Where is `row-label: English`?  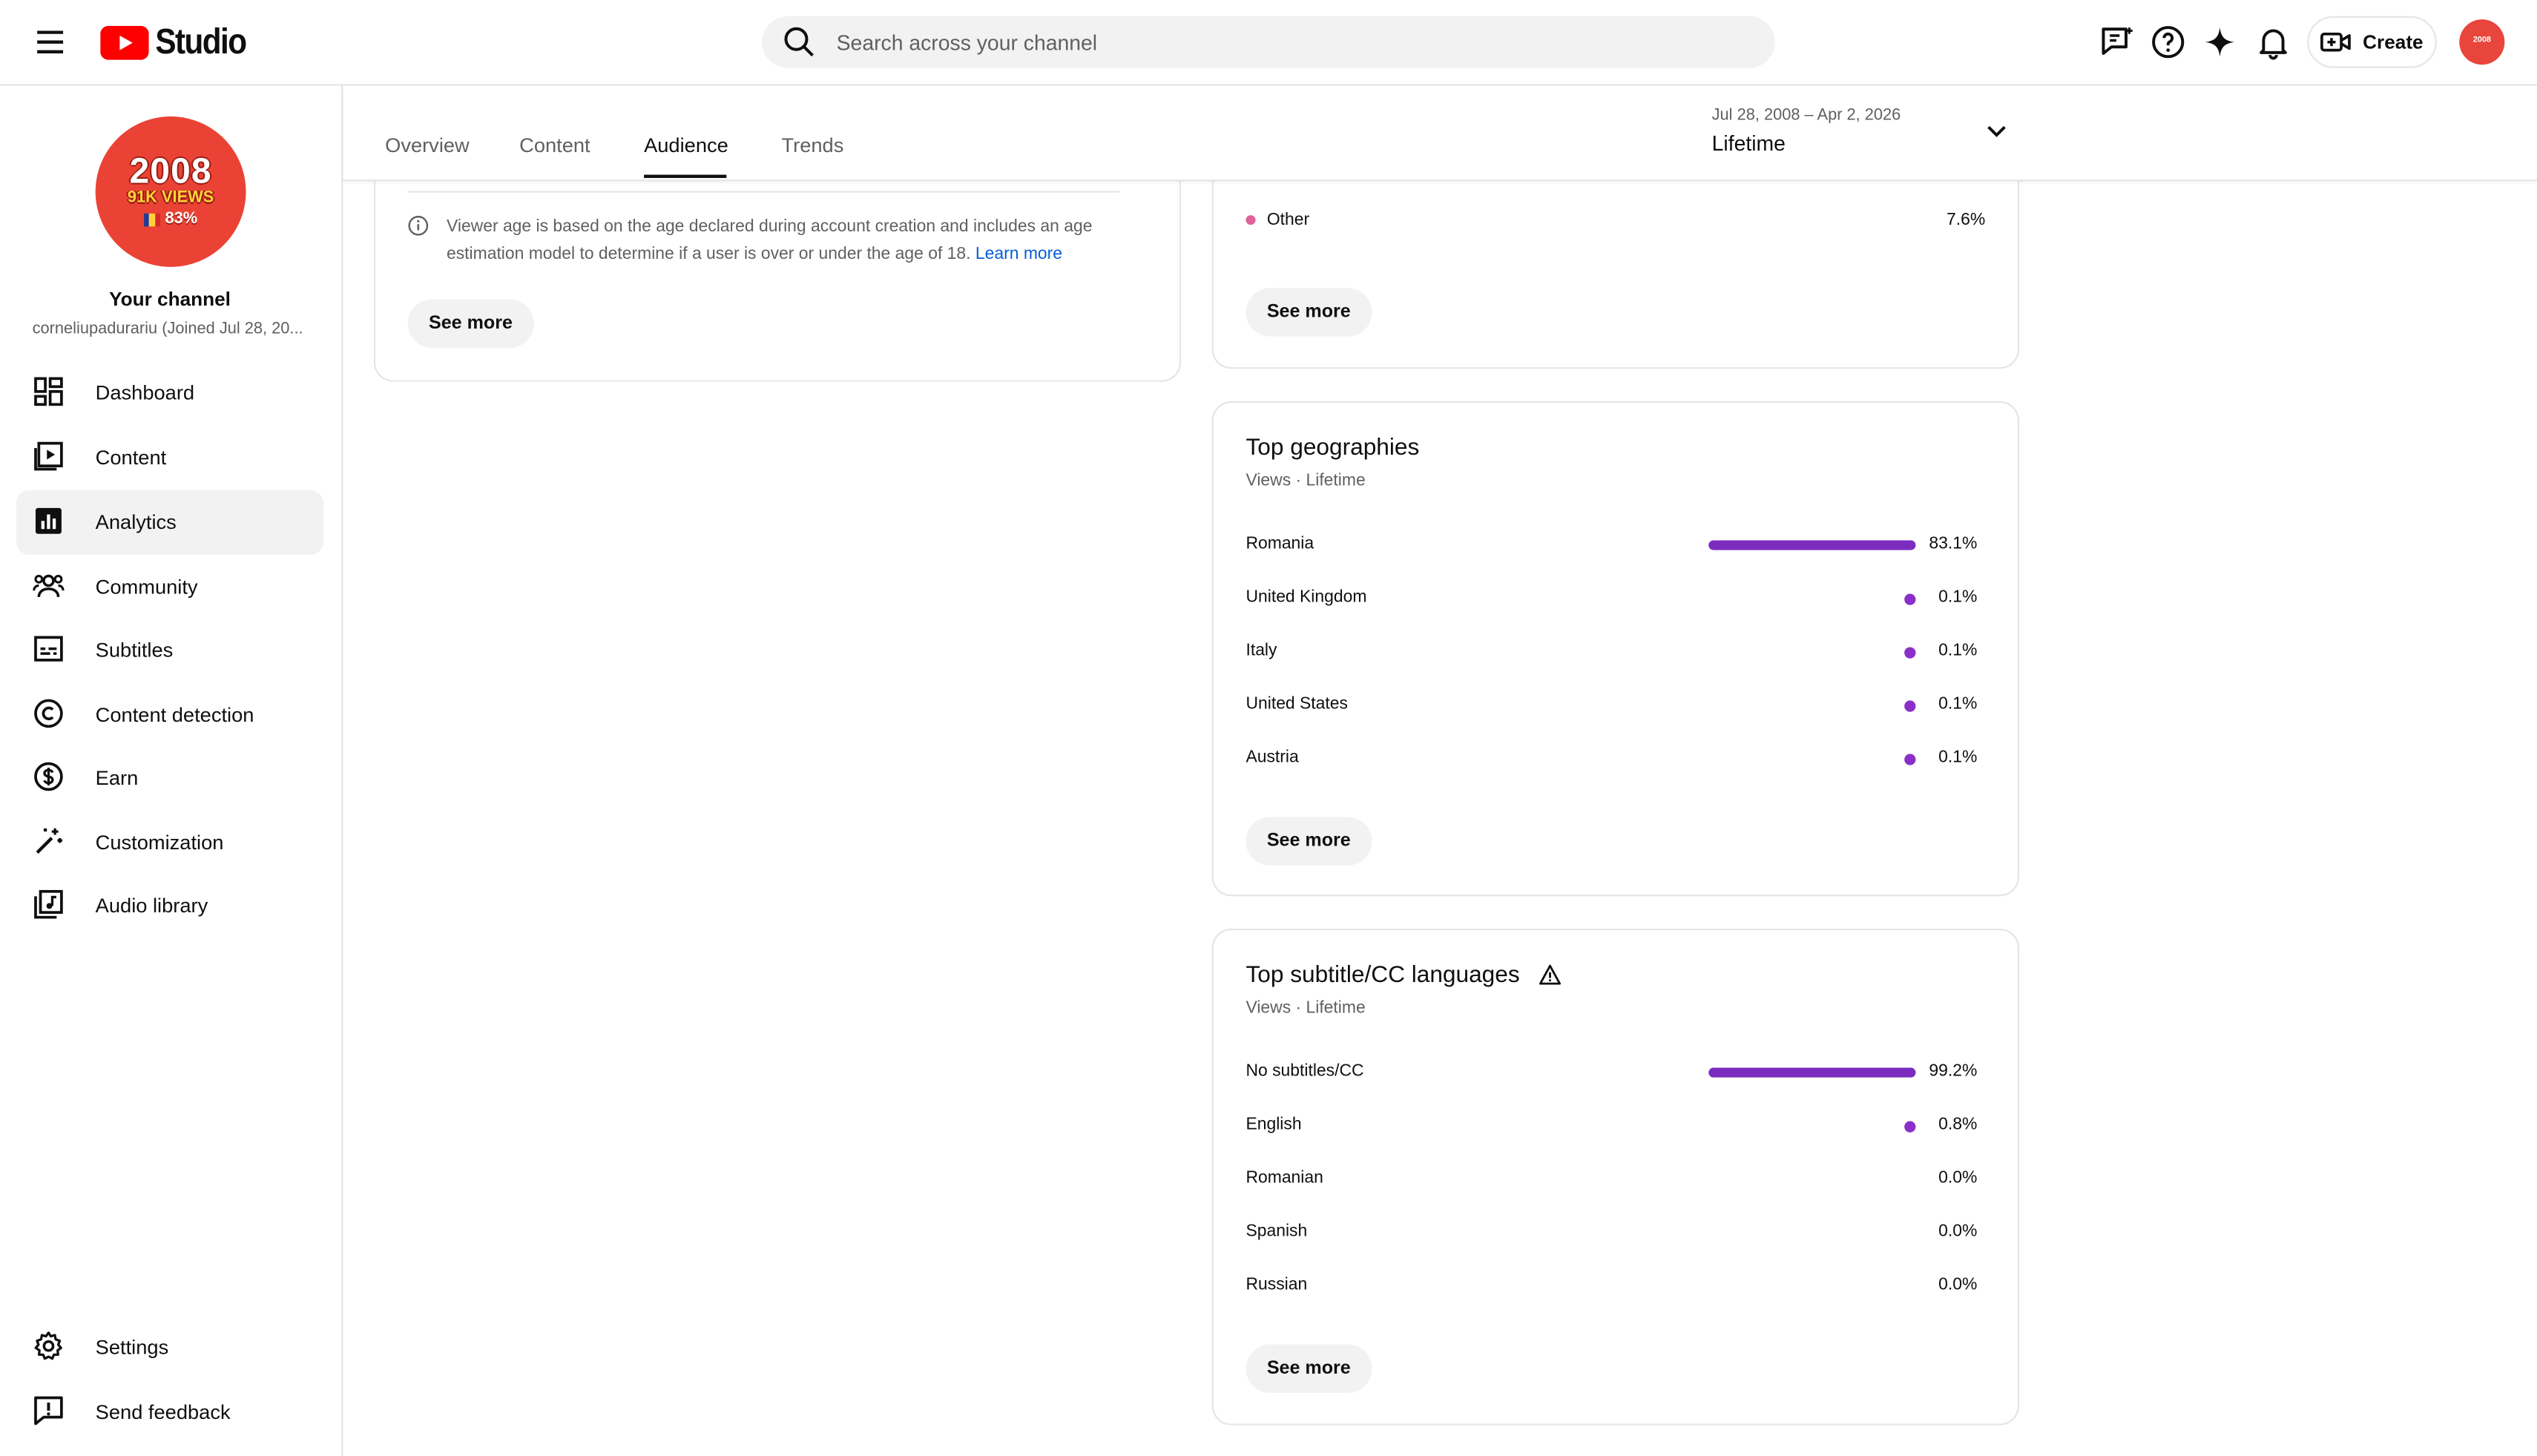 row-label: English is located at coordinates (1274, 1124).